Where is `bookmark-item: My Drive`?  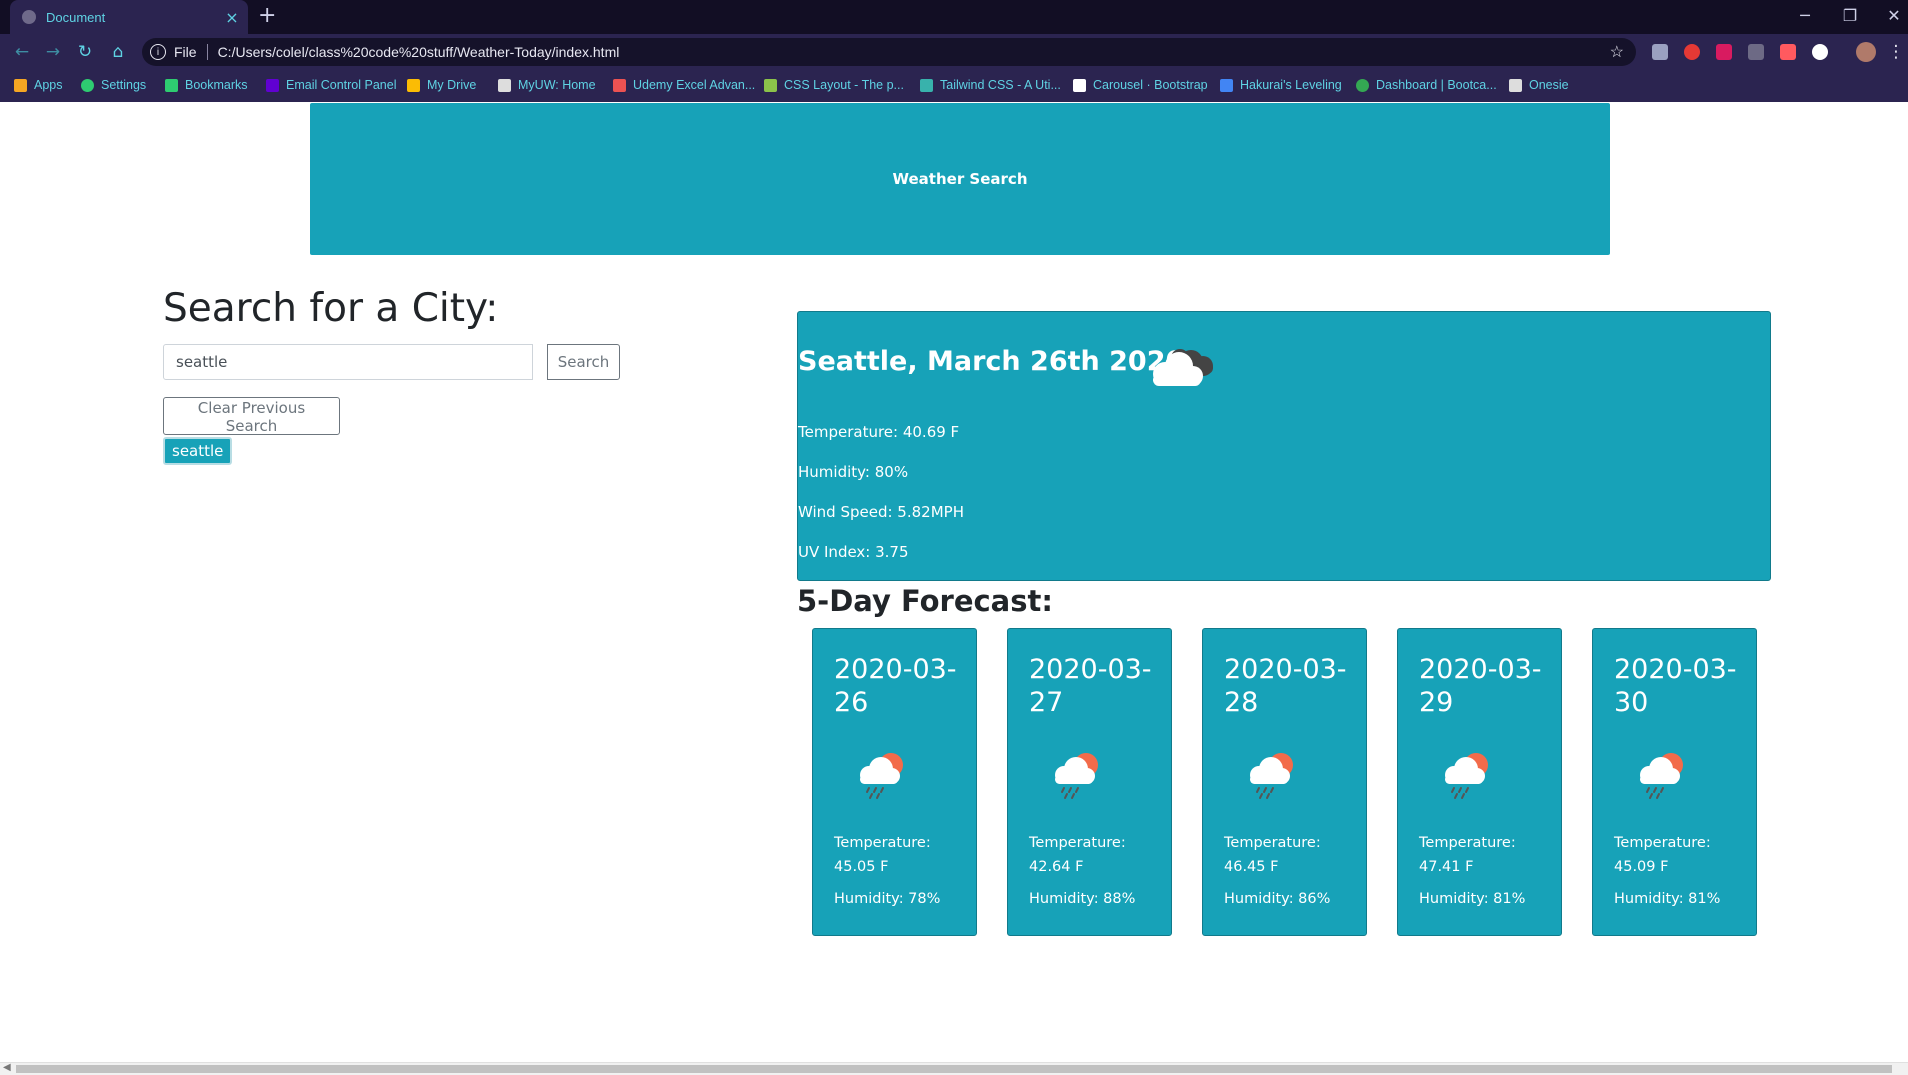
bookmark-item: My Drive is located at coordinates (441, 85).